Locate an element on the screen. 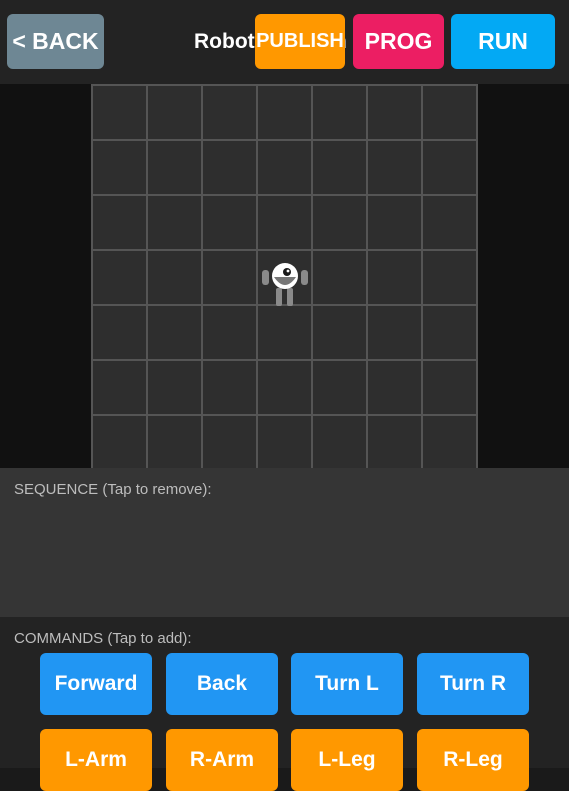 This screenshot has width=569, height=791. left-arm-button: L-Arm is located at coordinates (96, 760).